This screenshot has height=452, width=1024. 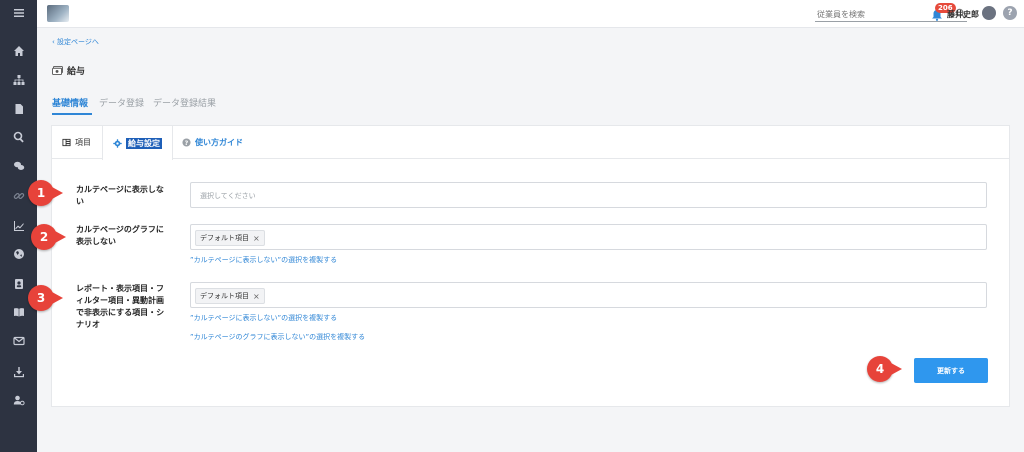 I want to click on sub-tab-items: 項目, so click(x=76, y=142).